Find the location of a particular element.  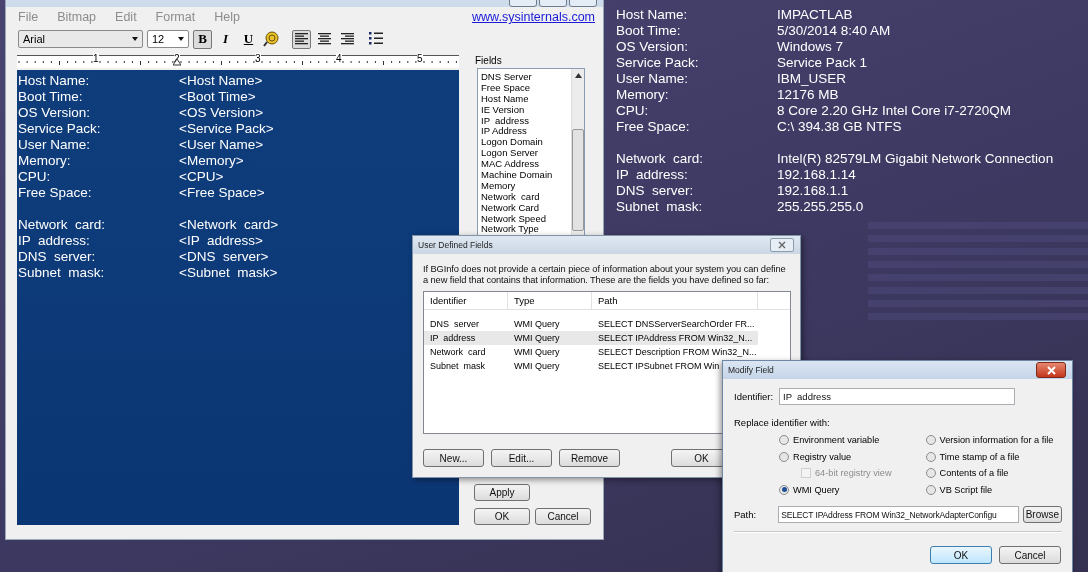

column-header: Path is located at coordinates (675, 300).